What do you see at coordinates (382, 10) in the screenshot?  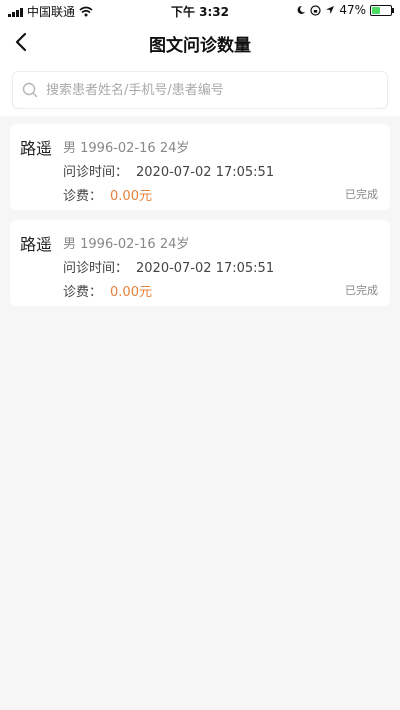 I see `battery-icon` at bounding box center [382, 10].